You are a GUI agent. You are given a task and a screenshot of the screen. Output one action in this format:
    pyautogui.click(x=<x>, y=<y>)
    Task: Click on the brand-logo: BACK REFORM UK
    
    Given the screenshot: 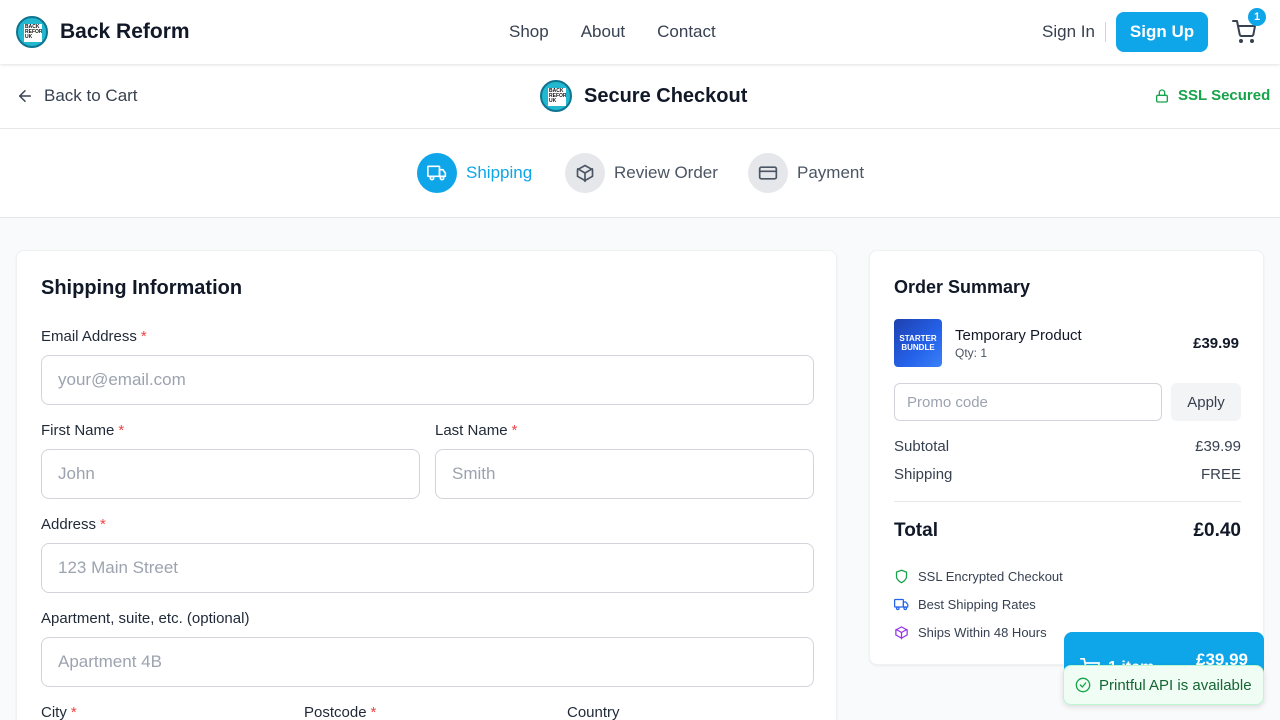 What is the action you would take?
    pyautogui.click(x=32, y=32)
    